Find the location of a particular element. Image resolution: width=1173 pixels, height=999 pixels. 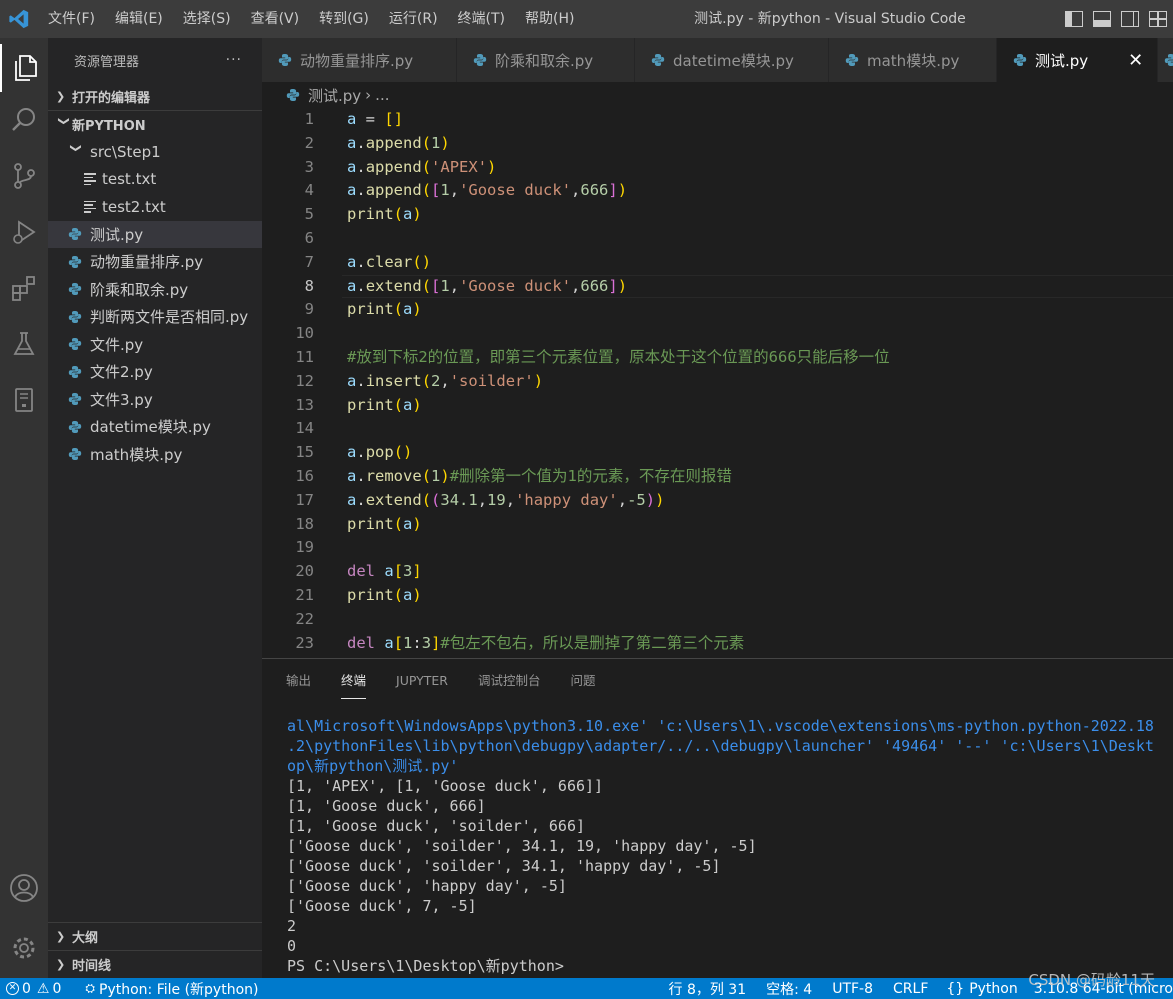

toggle-secondary-sidebar-icon is located at coordinates (1130, 19).